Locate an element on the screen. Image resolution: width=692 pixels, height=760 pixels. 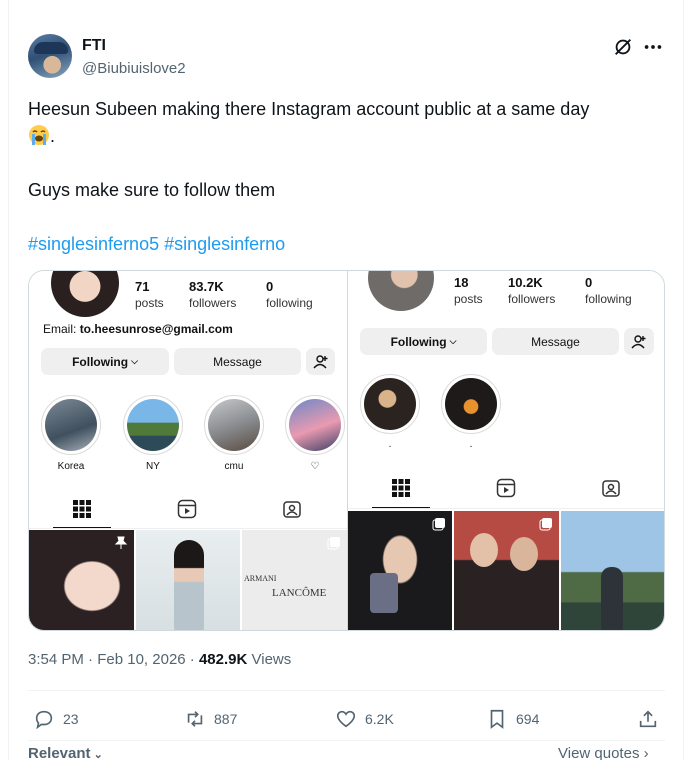
highlight-label: NY is located at coordinates (153, 466).